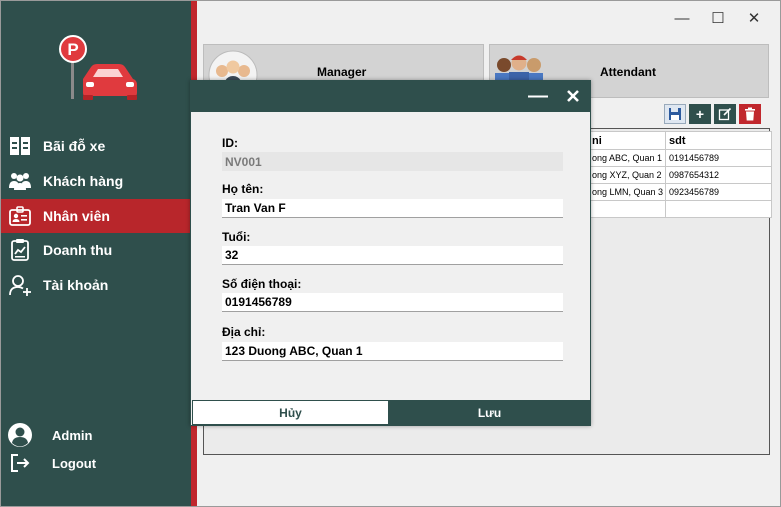 This screenshot has height=507, width=781. I want to click on customers-icon, so click(20, 181).